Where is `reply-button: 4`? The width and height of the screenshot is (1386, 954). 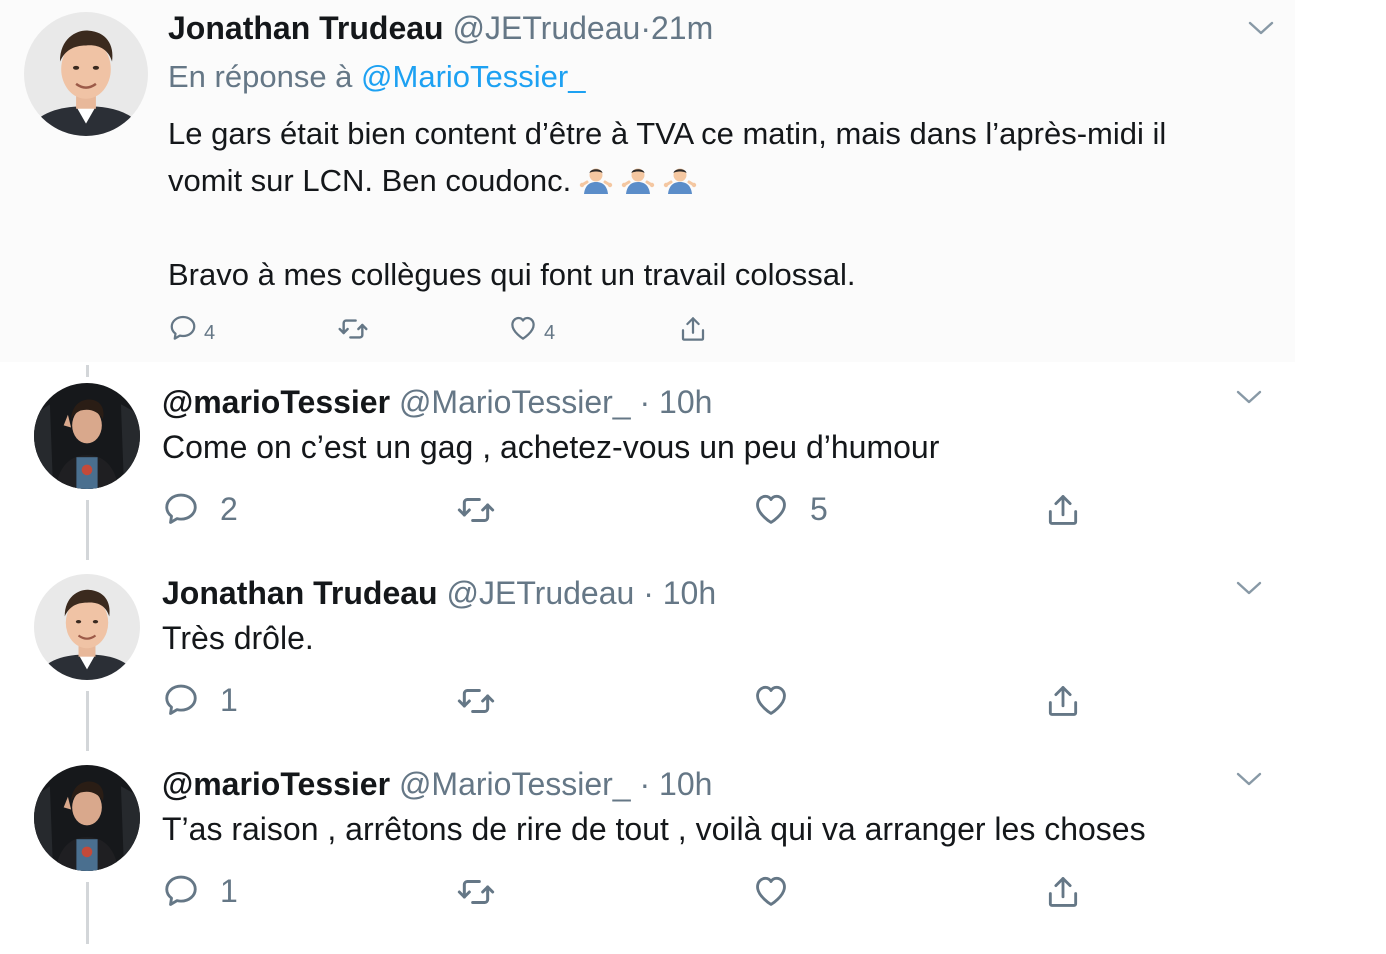 reply-button: 4 is located at coordinates (191, 327).